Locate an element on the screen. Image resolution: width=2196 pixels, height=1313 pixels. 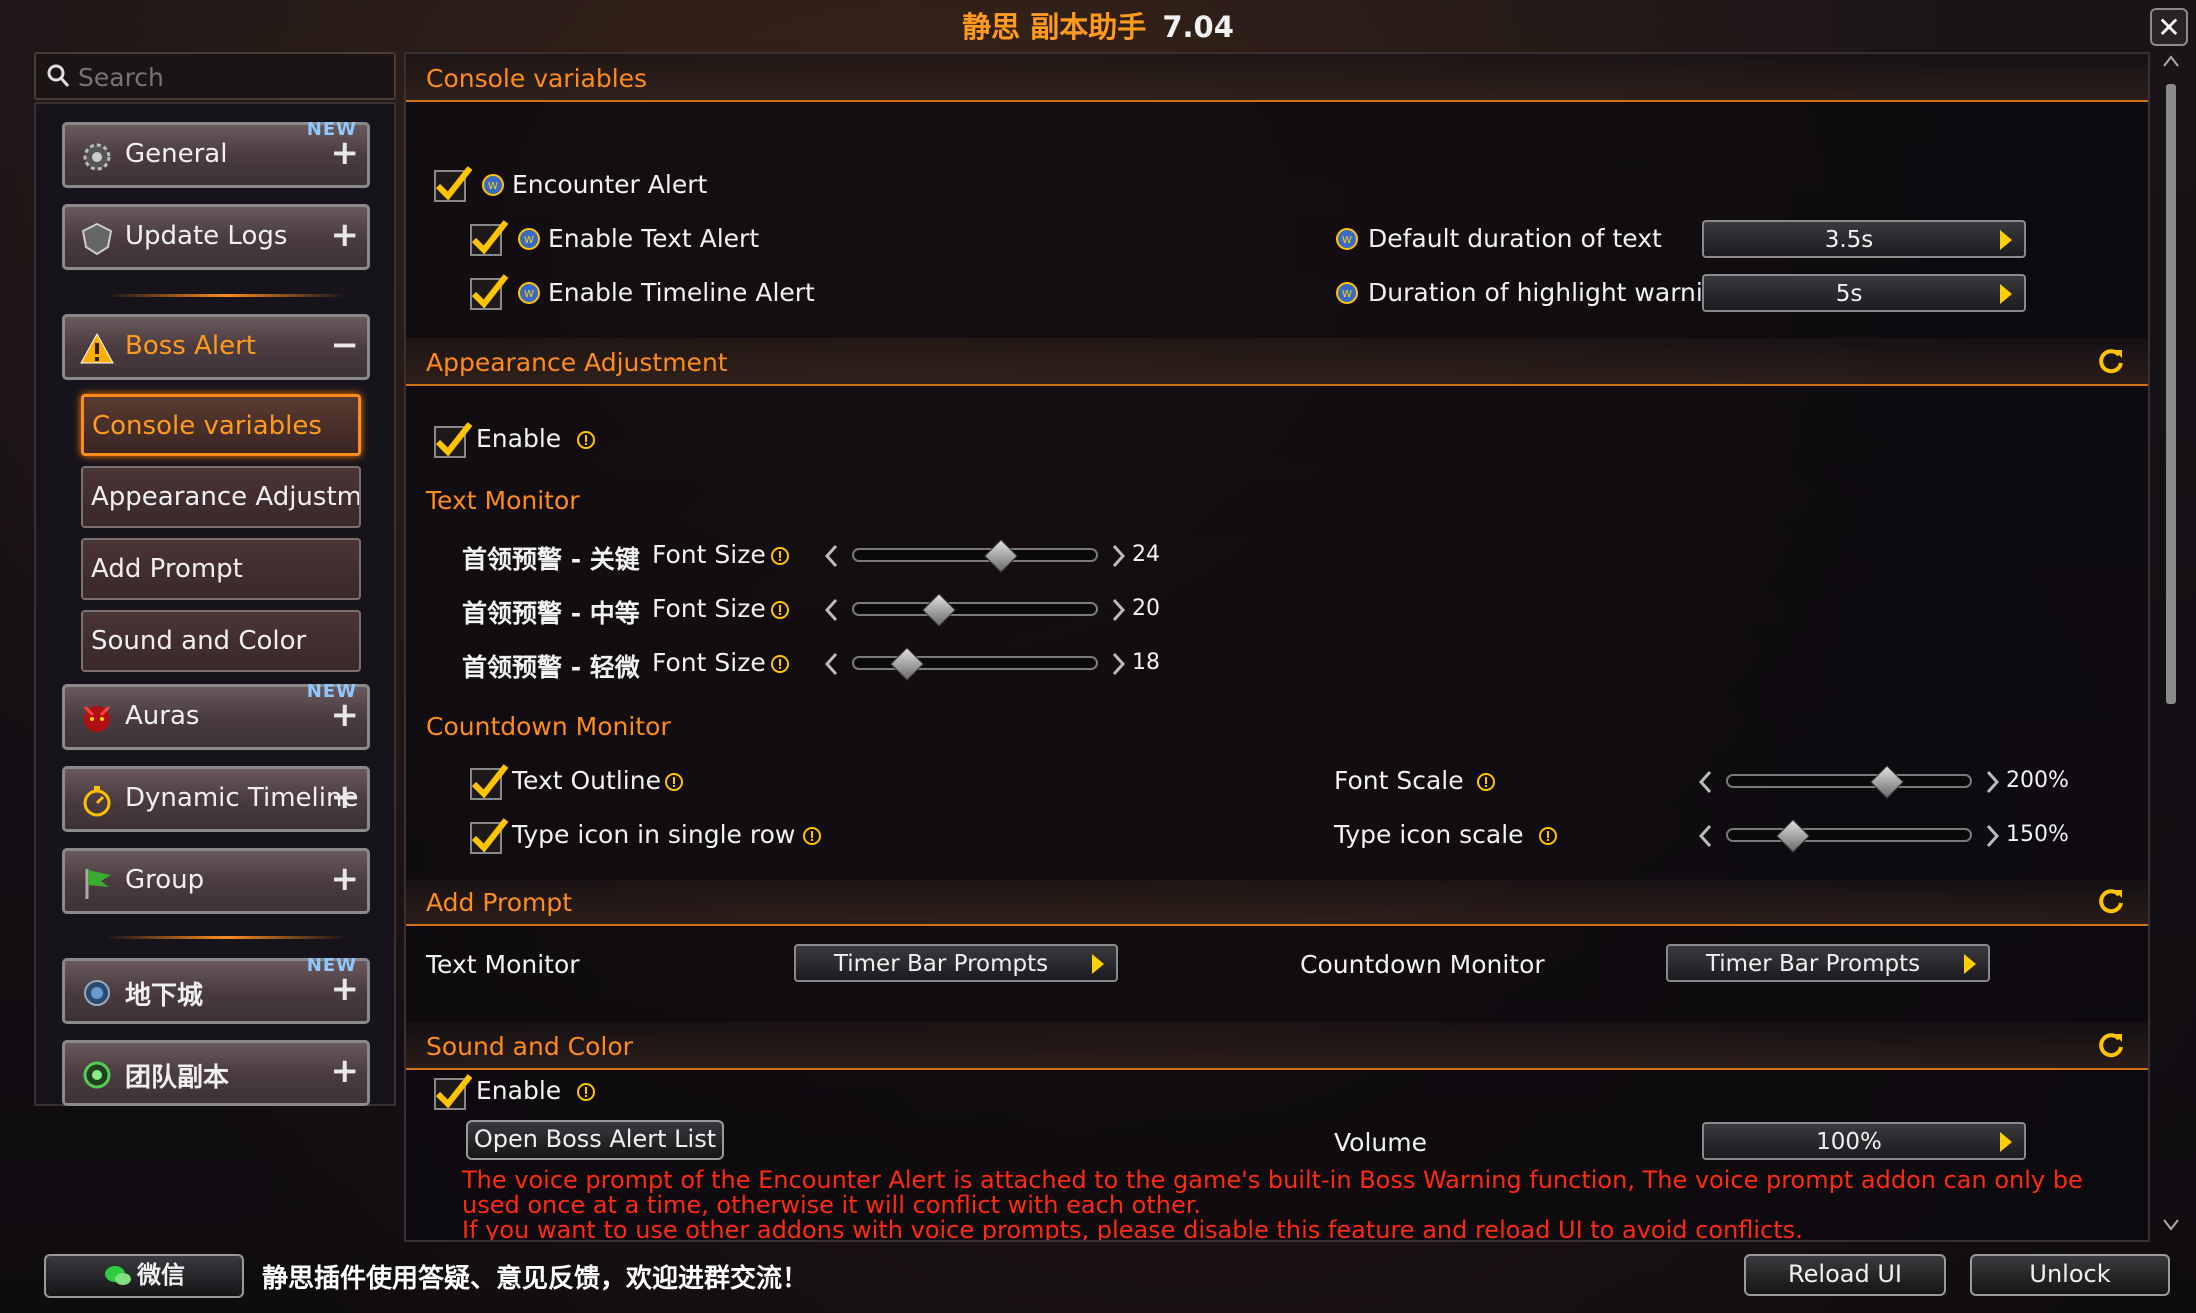
enable-text-alert-checkbox is located at coordinates (489, 238).